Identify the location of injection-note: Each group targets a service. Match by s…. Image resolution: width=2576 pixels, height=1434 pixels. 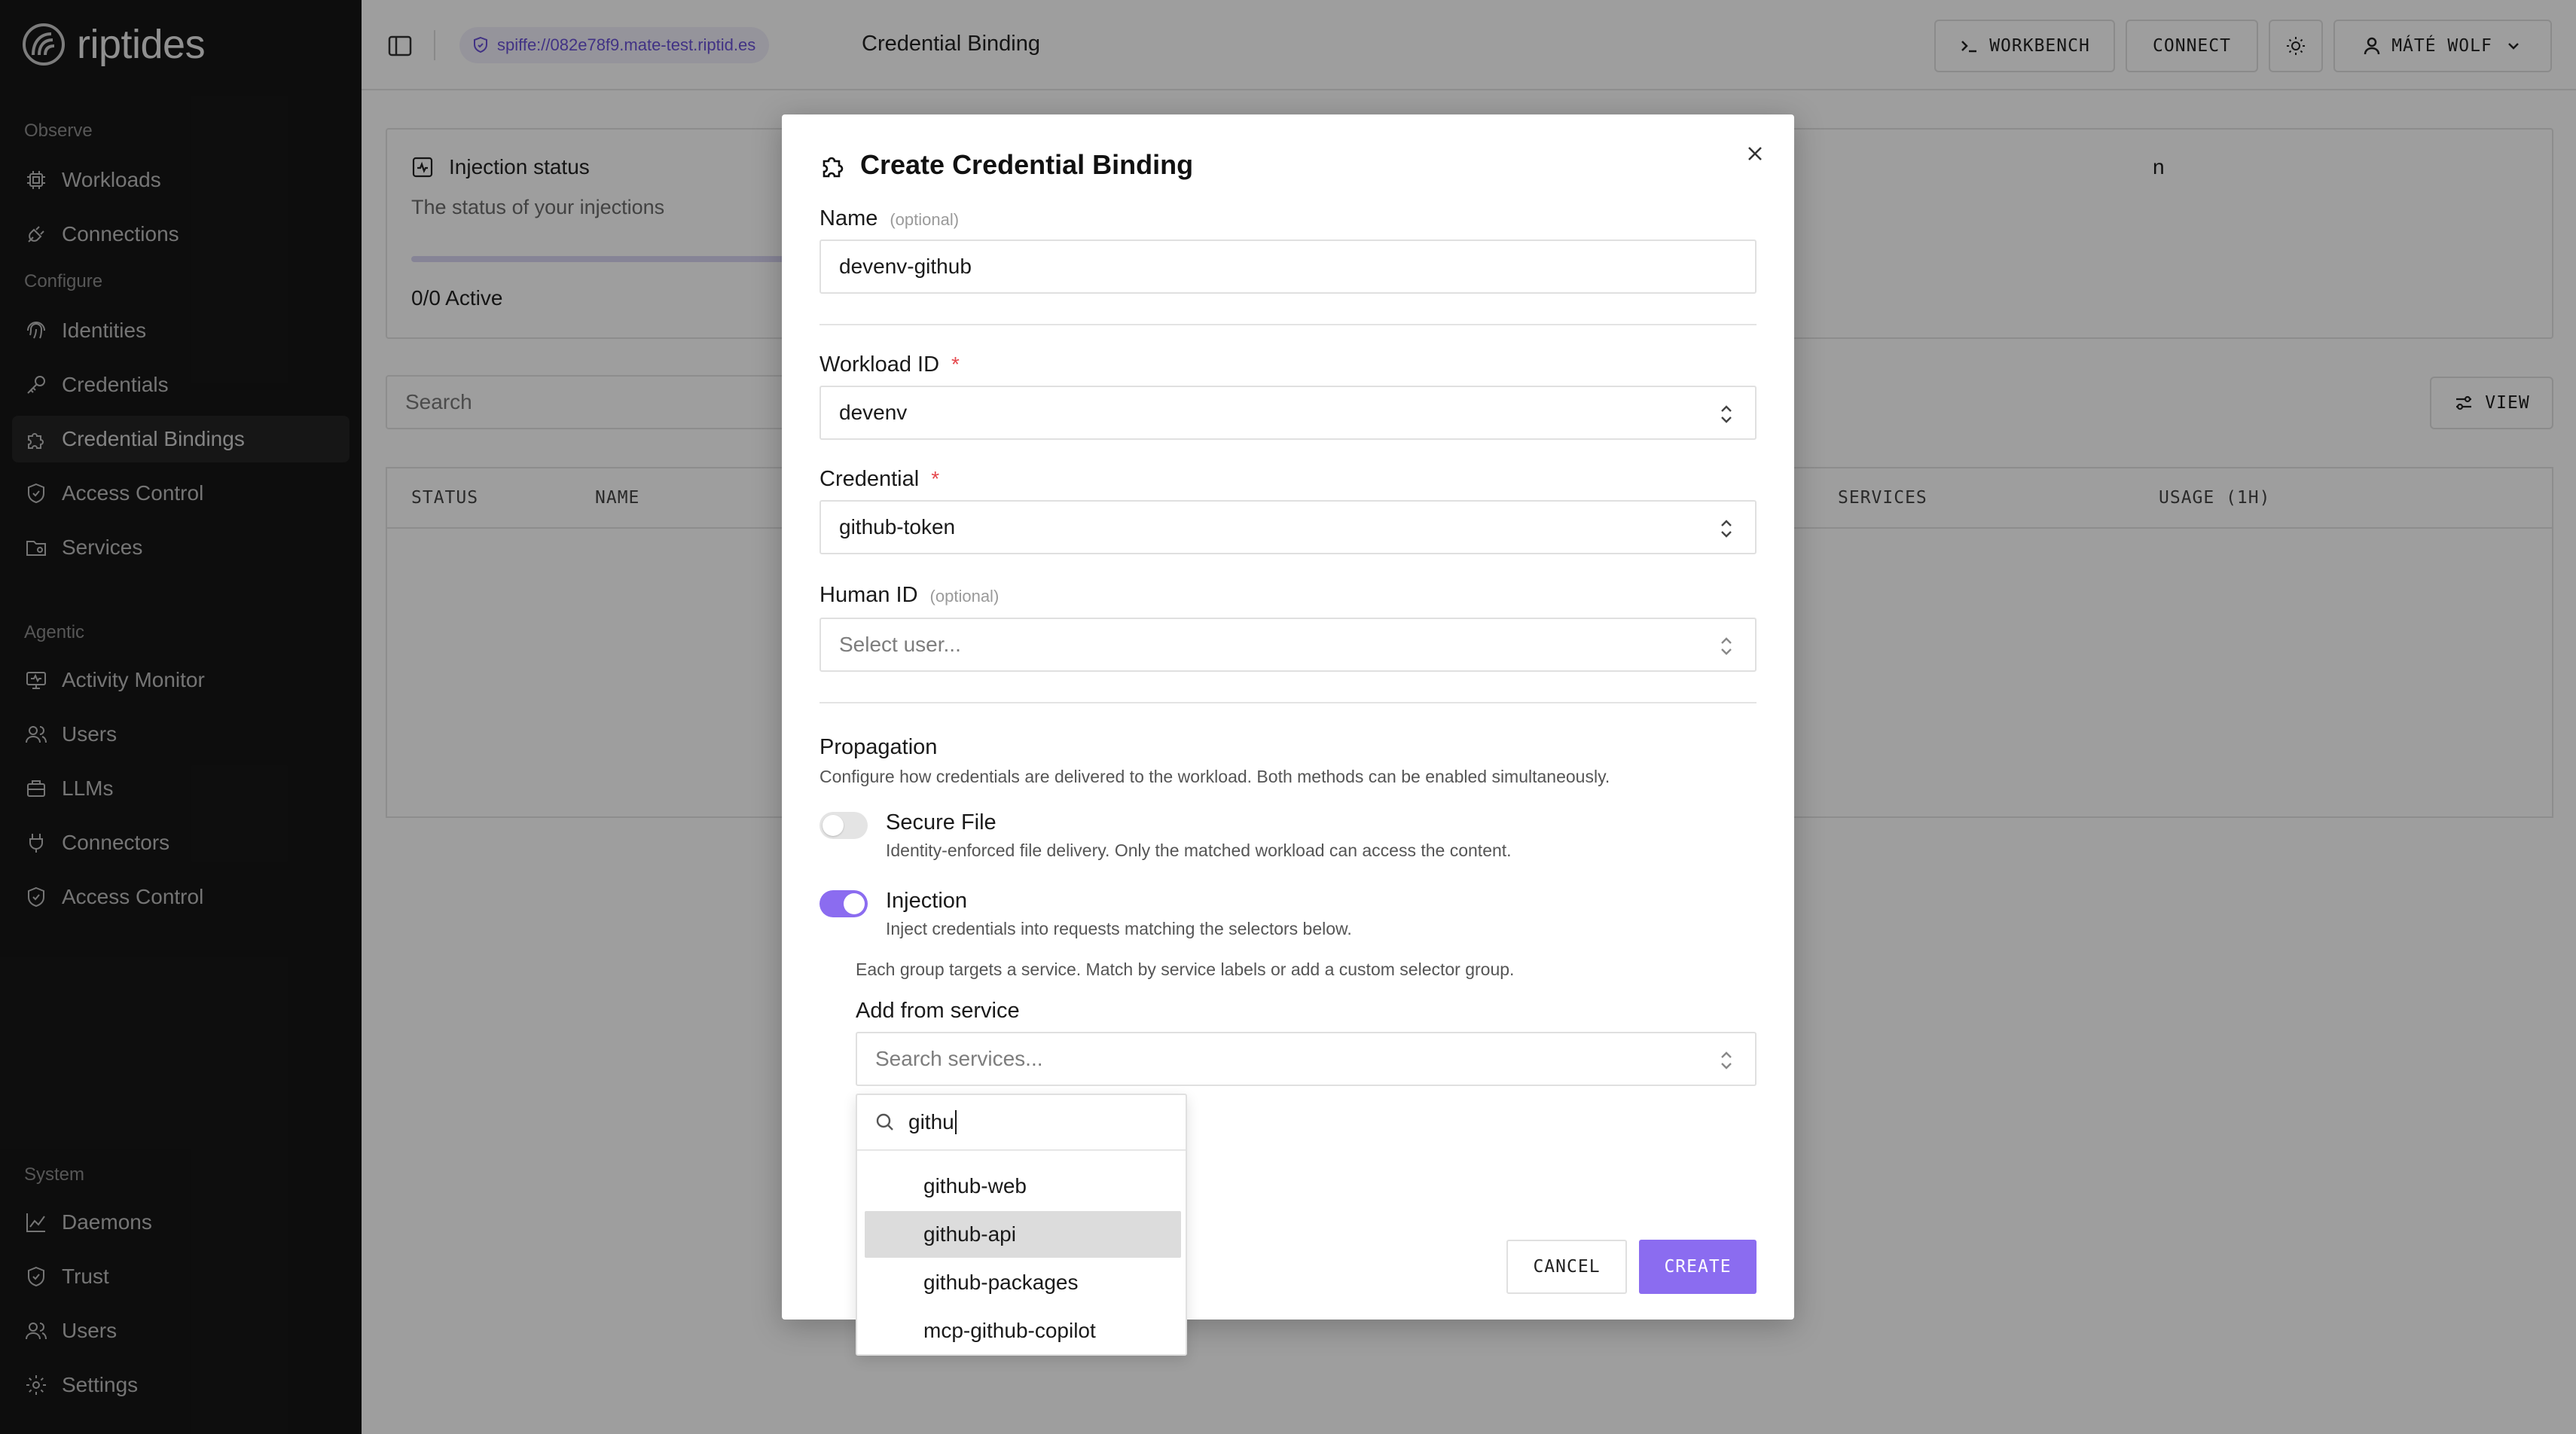
(1186, 969).